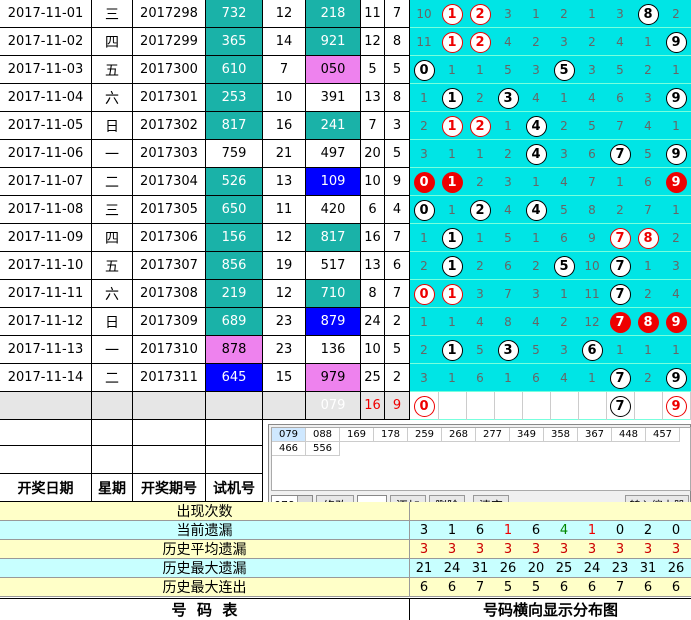 This screenshot has height=620, width=691. Describe the element at coordinates (345, 549) in the screenshot. I see `stat-row: 历史平均遗漏 3 3 3 3 3 3 3 3 3 3` at that location.